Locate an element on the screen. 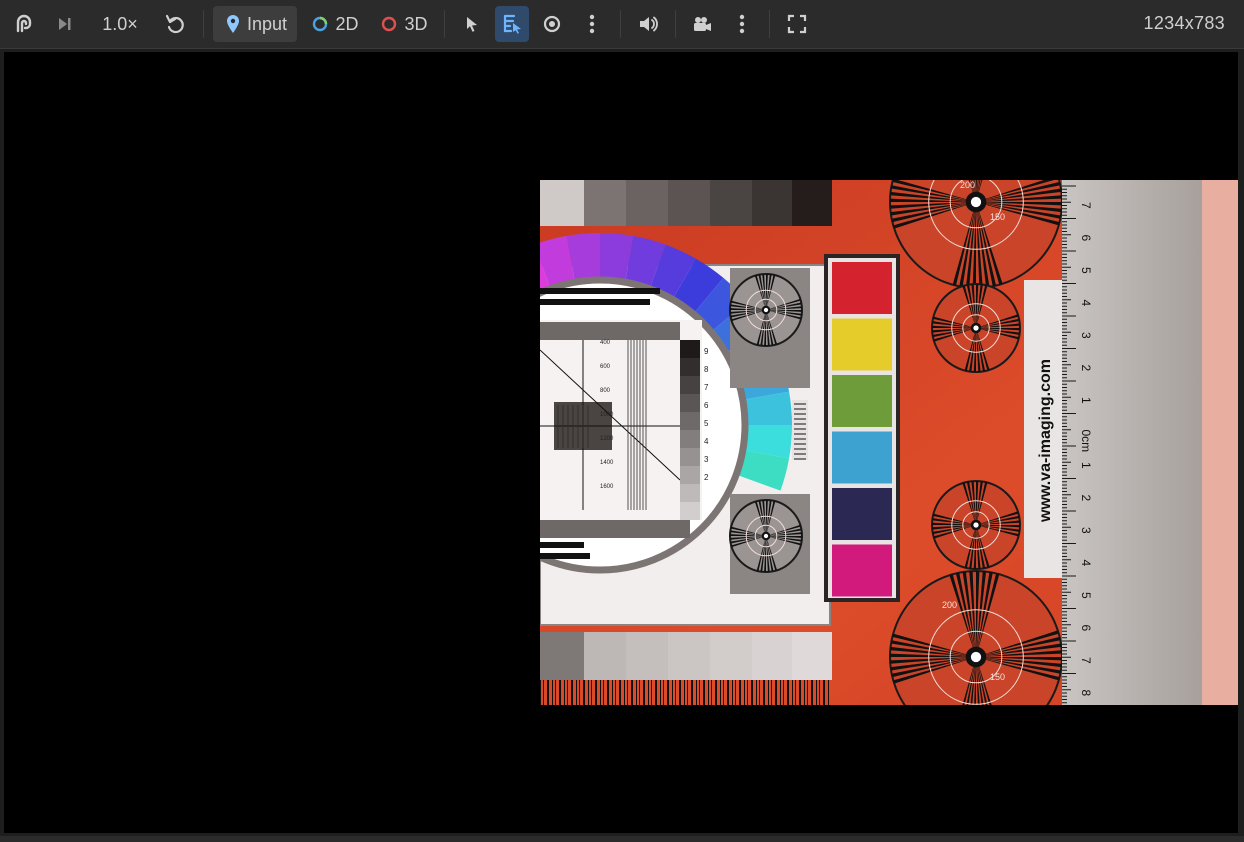 This screenshot has width=1244, height=842. playback-speed-button: 1.0× is located at coordinates (120, 24).